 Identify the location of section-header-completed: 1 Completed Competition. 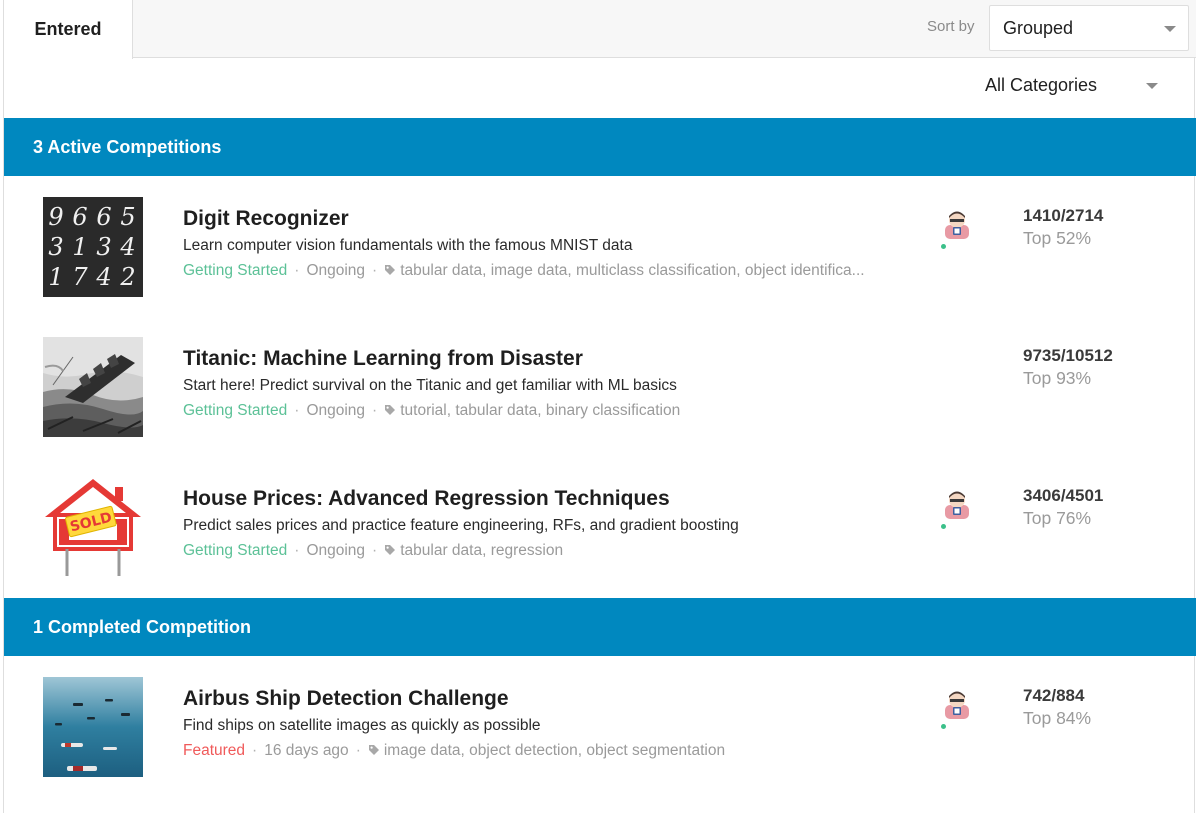
(600, 627).